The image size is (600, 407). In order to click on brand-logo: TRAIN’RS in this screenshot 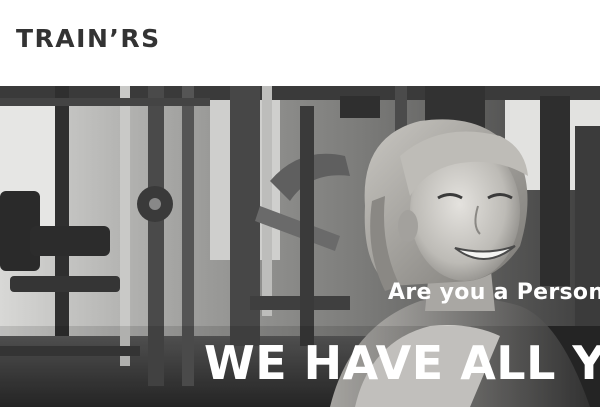, I will do `click(88, 39)`.